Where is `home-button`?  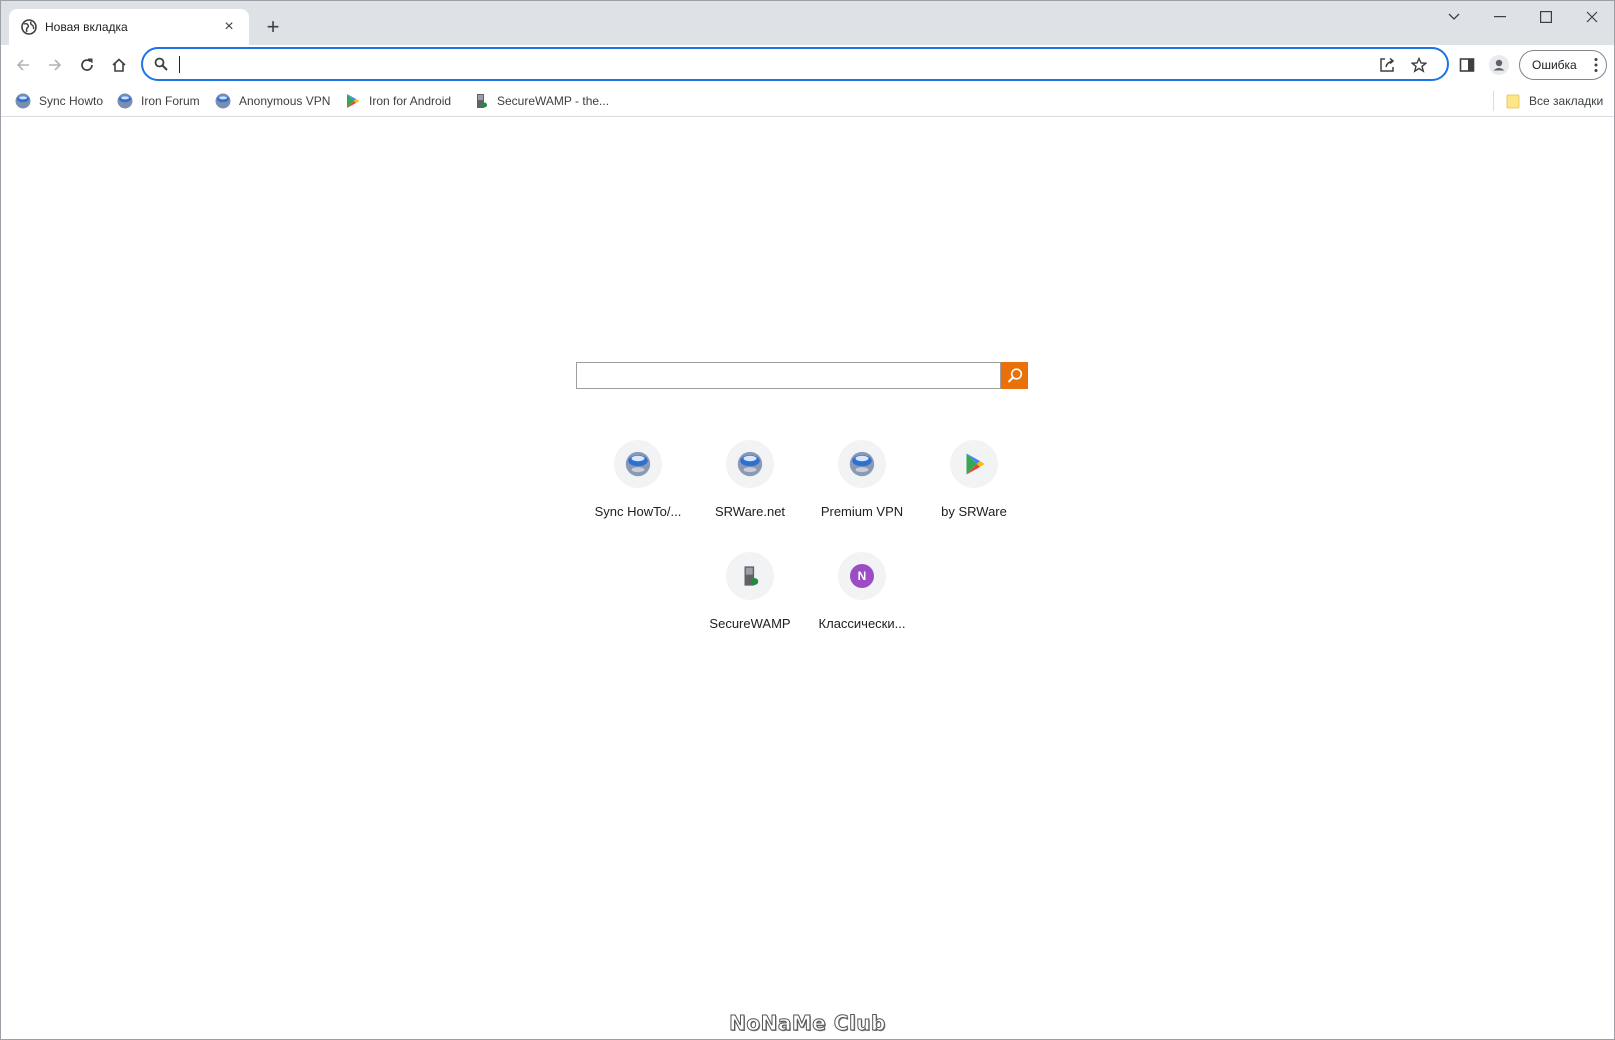 home-button is located at coordinates (119, 65).